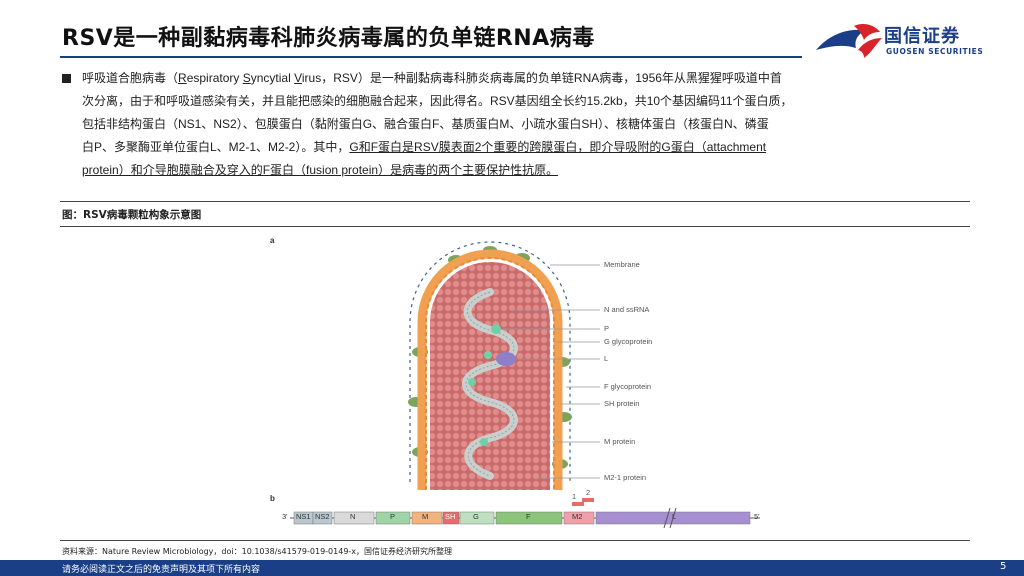  I want to click on page-number: 5, so click(1003, 566).